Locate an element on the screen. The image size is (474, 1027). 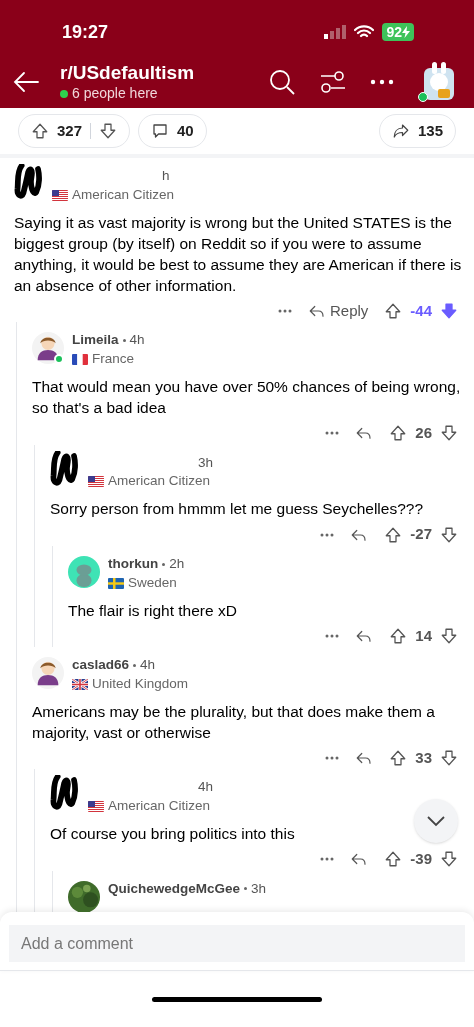
comment-time: h is located at coordinates (166, 176).